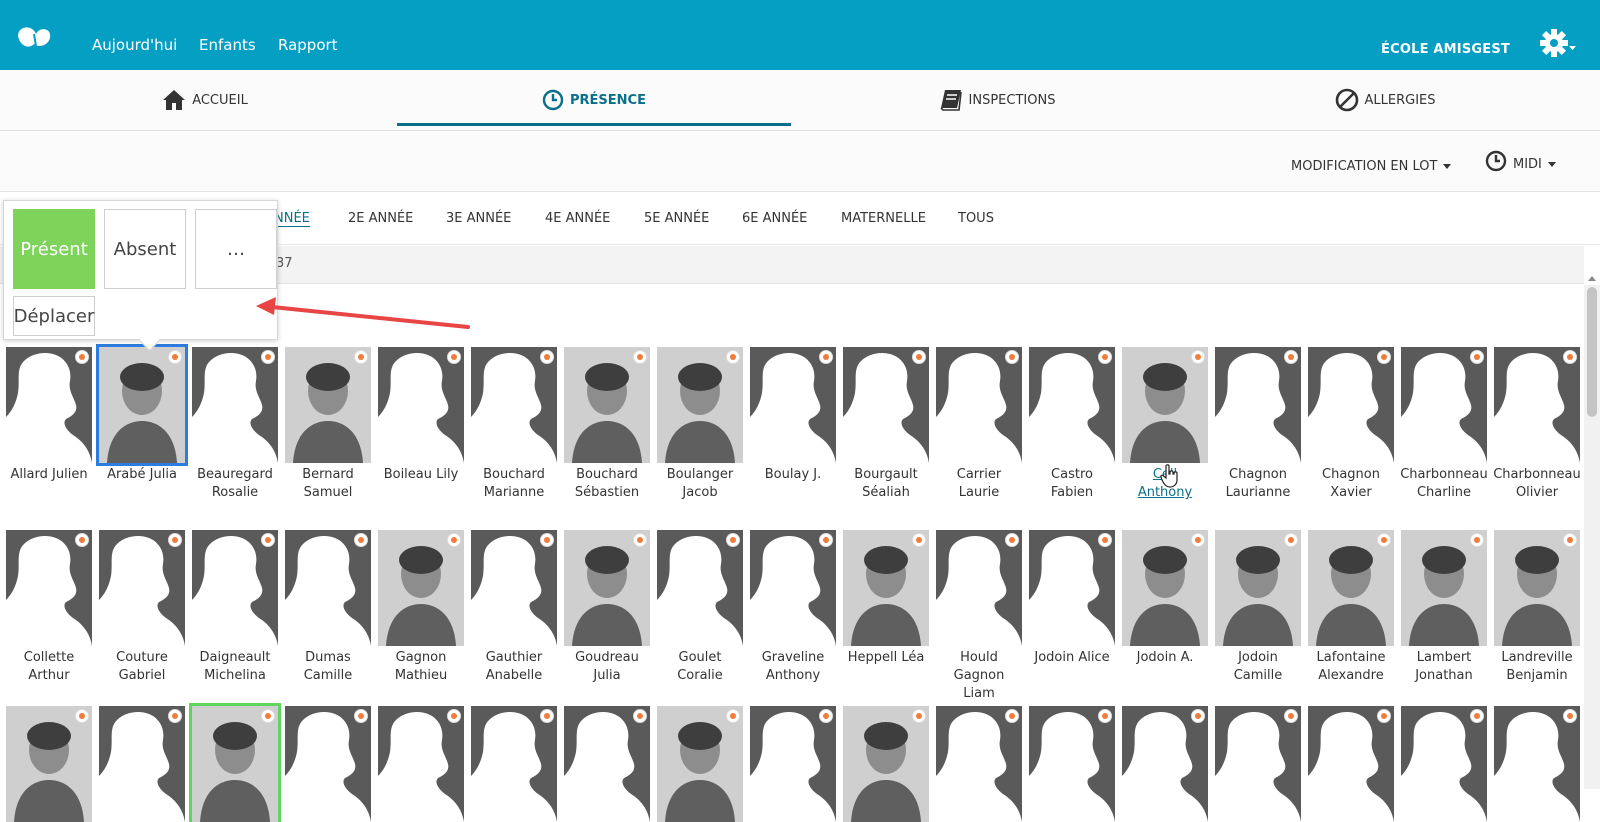  I want to click on child-card: Carrier Laurie, so click(979, 424).